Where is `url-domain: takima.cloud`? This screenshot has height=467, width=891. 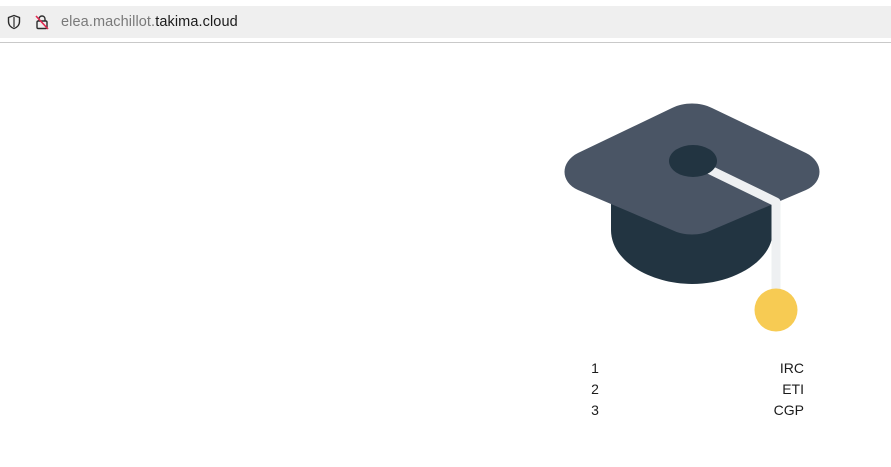
url-domain: takima.cloud is located at coordinates (196, 22).